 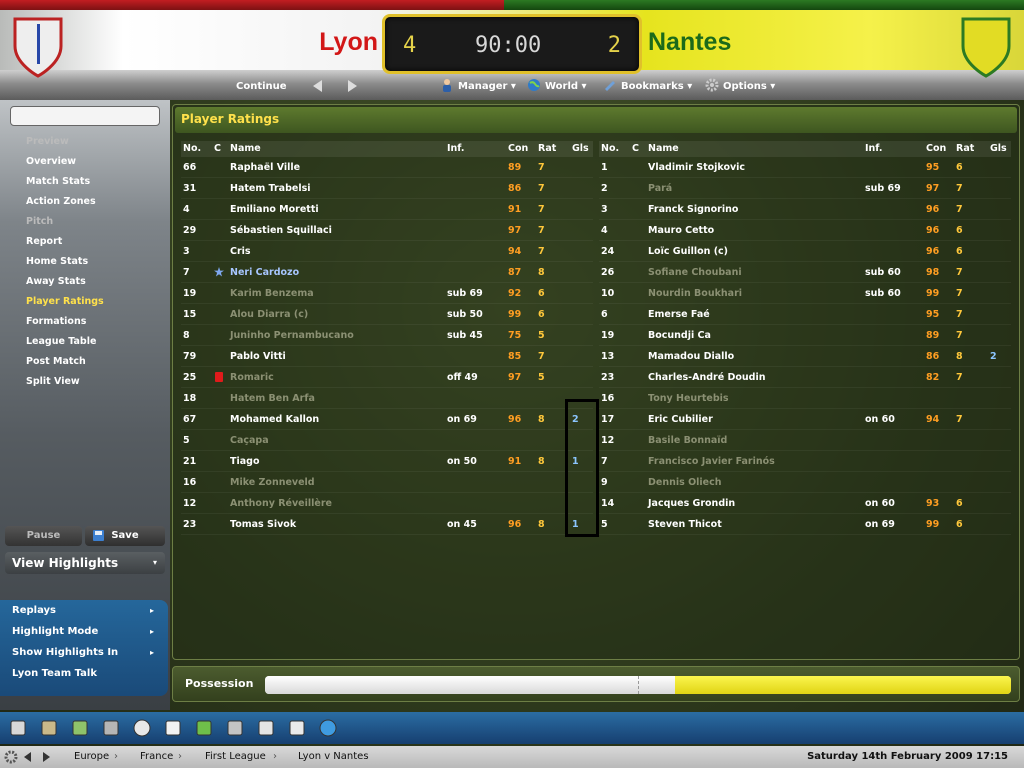 What do you see at coordinates (192, 149) in the screenshot?
I see `column-header-no: No.` at bounding box center [192, 149].